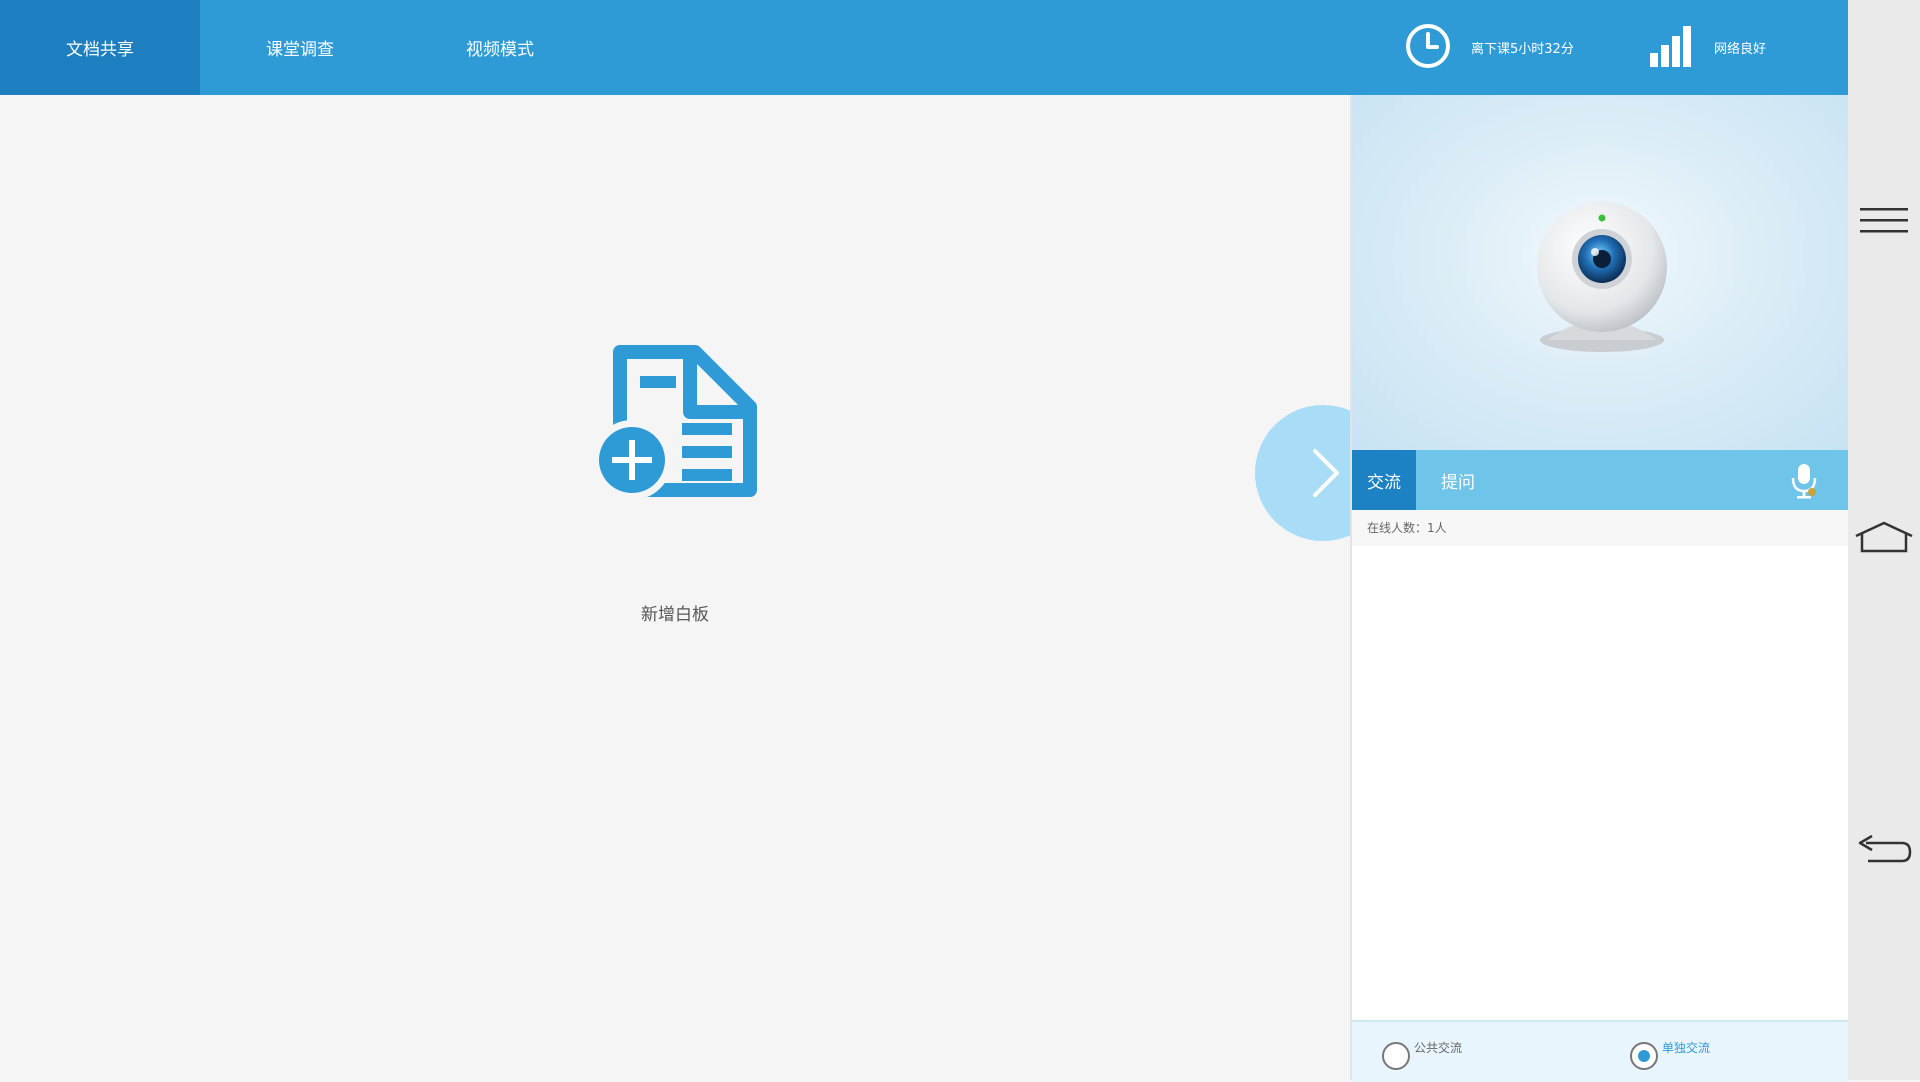  I want to click on tab-label: 文档共享, so click(100, 50).